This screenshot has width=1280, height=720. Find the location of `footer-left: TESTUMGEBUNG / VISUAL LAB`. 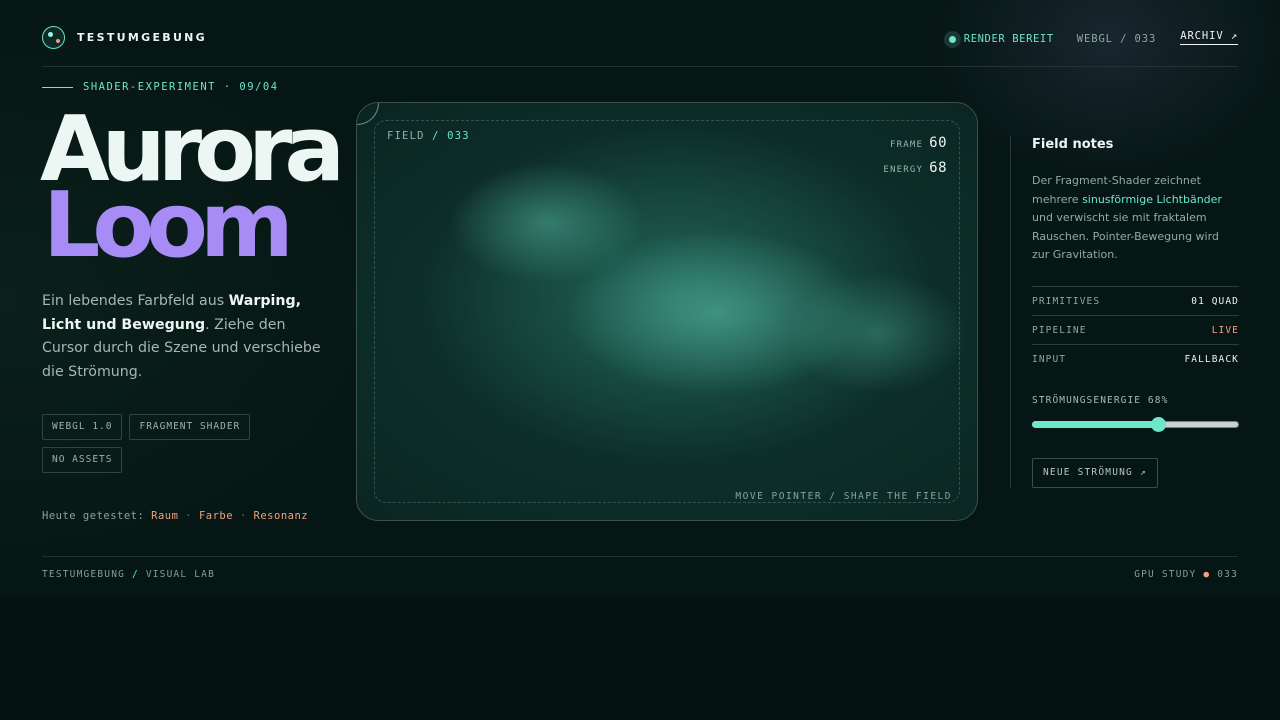

footer-left: TESTUMGEBUNG / VISUAL LAB is located at coordinates (128, 574).